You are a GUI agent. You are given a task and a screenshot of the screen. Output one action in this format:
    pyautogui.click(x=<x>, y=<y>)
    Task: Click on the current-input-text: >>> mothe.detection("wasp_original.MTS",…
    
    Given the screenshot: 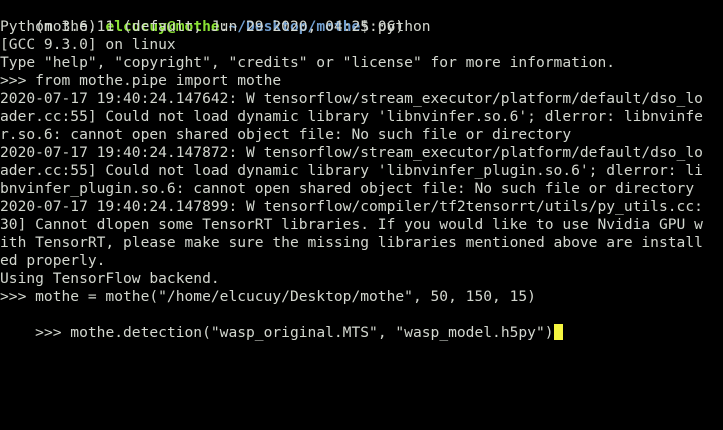 What is the action you would take?
    pyautogui.click(x=294, y=332)
    